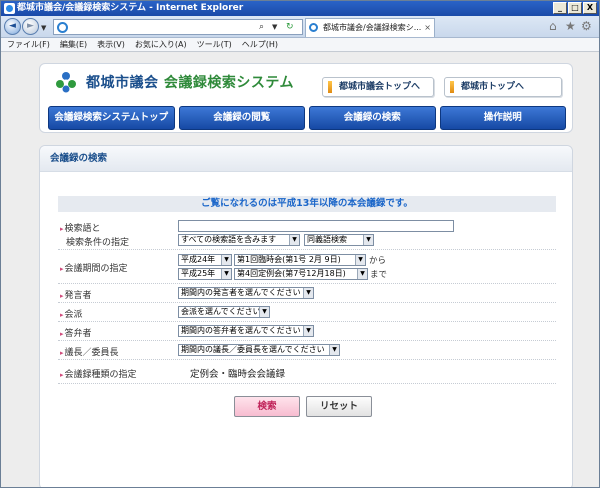 The width and height of the screenshot is (600, 488). I want to click on speaker-label: ▸発言者, so click(76, 296).